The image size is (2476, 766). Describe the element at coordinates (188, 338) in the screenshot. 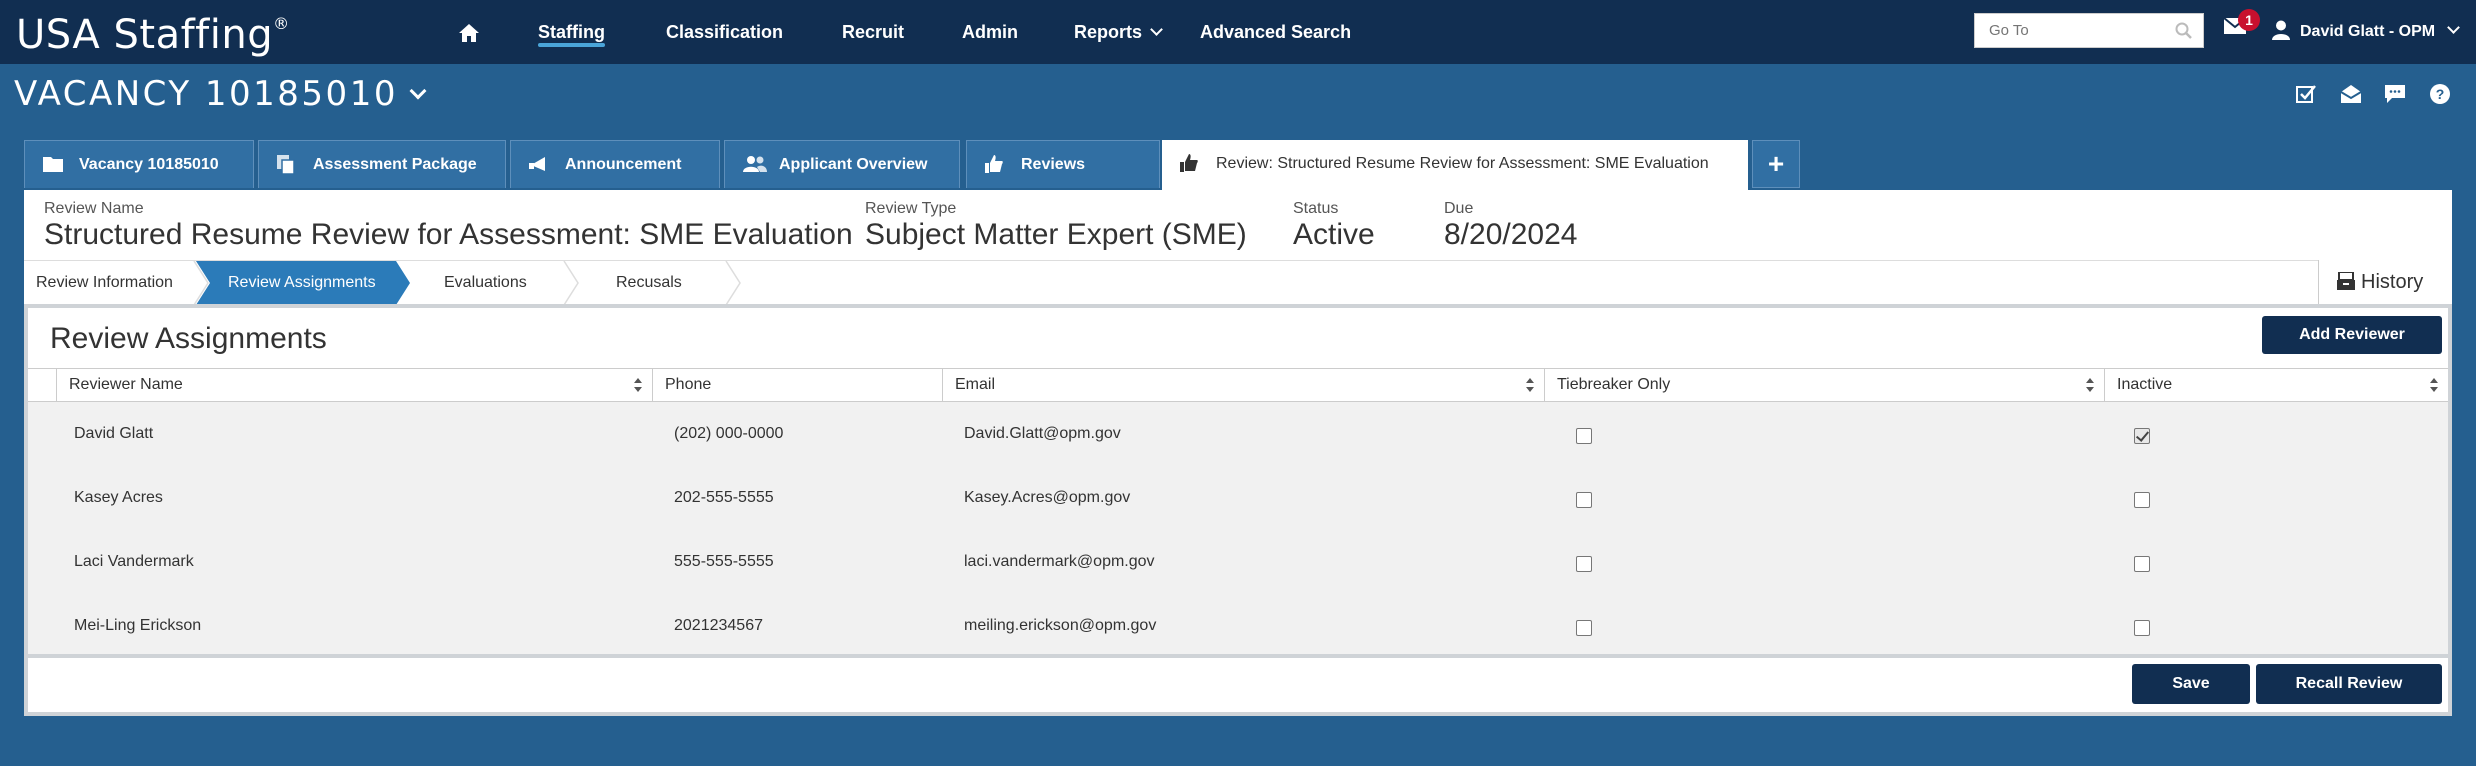

I see `page-title: Review Assignments` at that location.